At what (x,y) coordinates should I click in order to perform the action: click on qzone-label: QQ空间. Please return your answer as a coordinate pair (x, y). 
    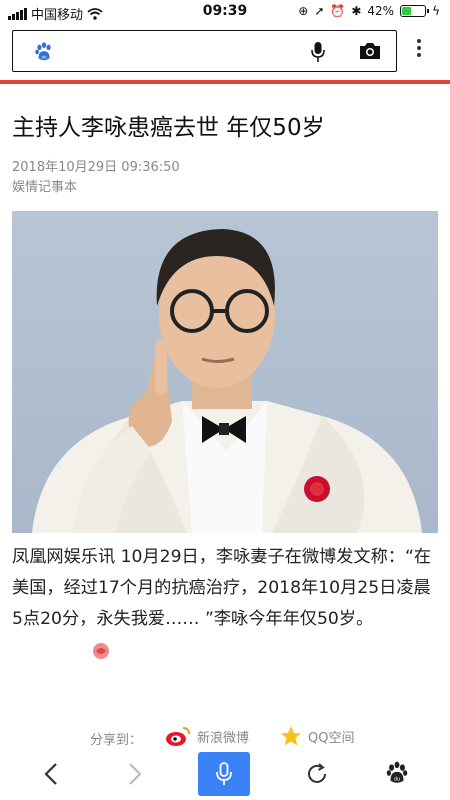
    Looking at the image, I should click on (331, 738).